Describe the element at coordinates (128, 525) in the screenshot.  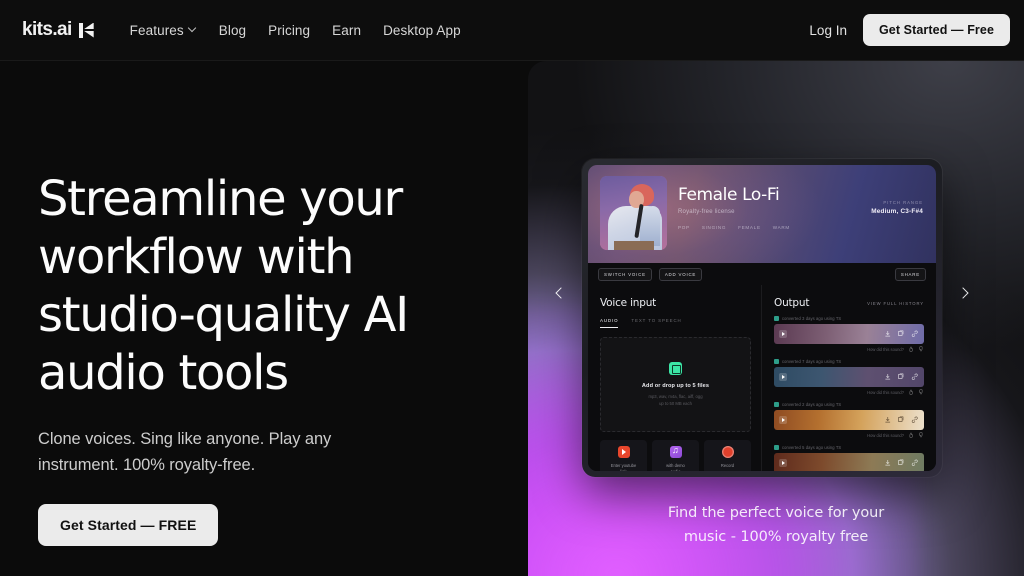
I see `get-started-hero-button: Get Started — FREE` at that location.